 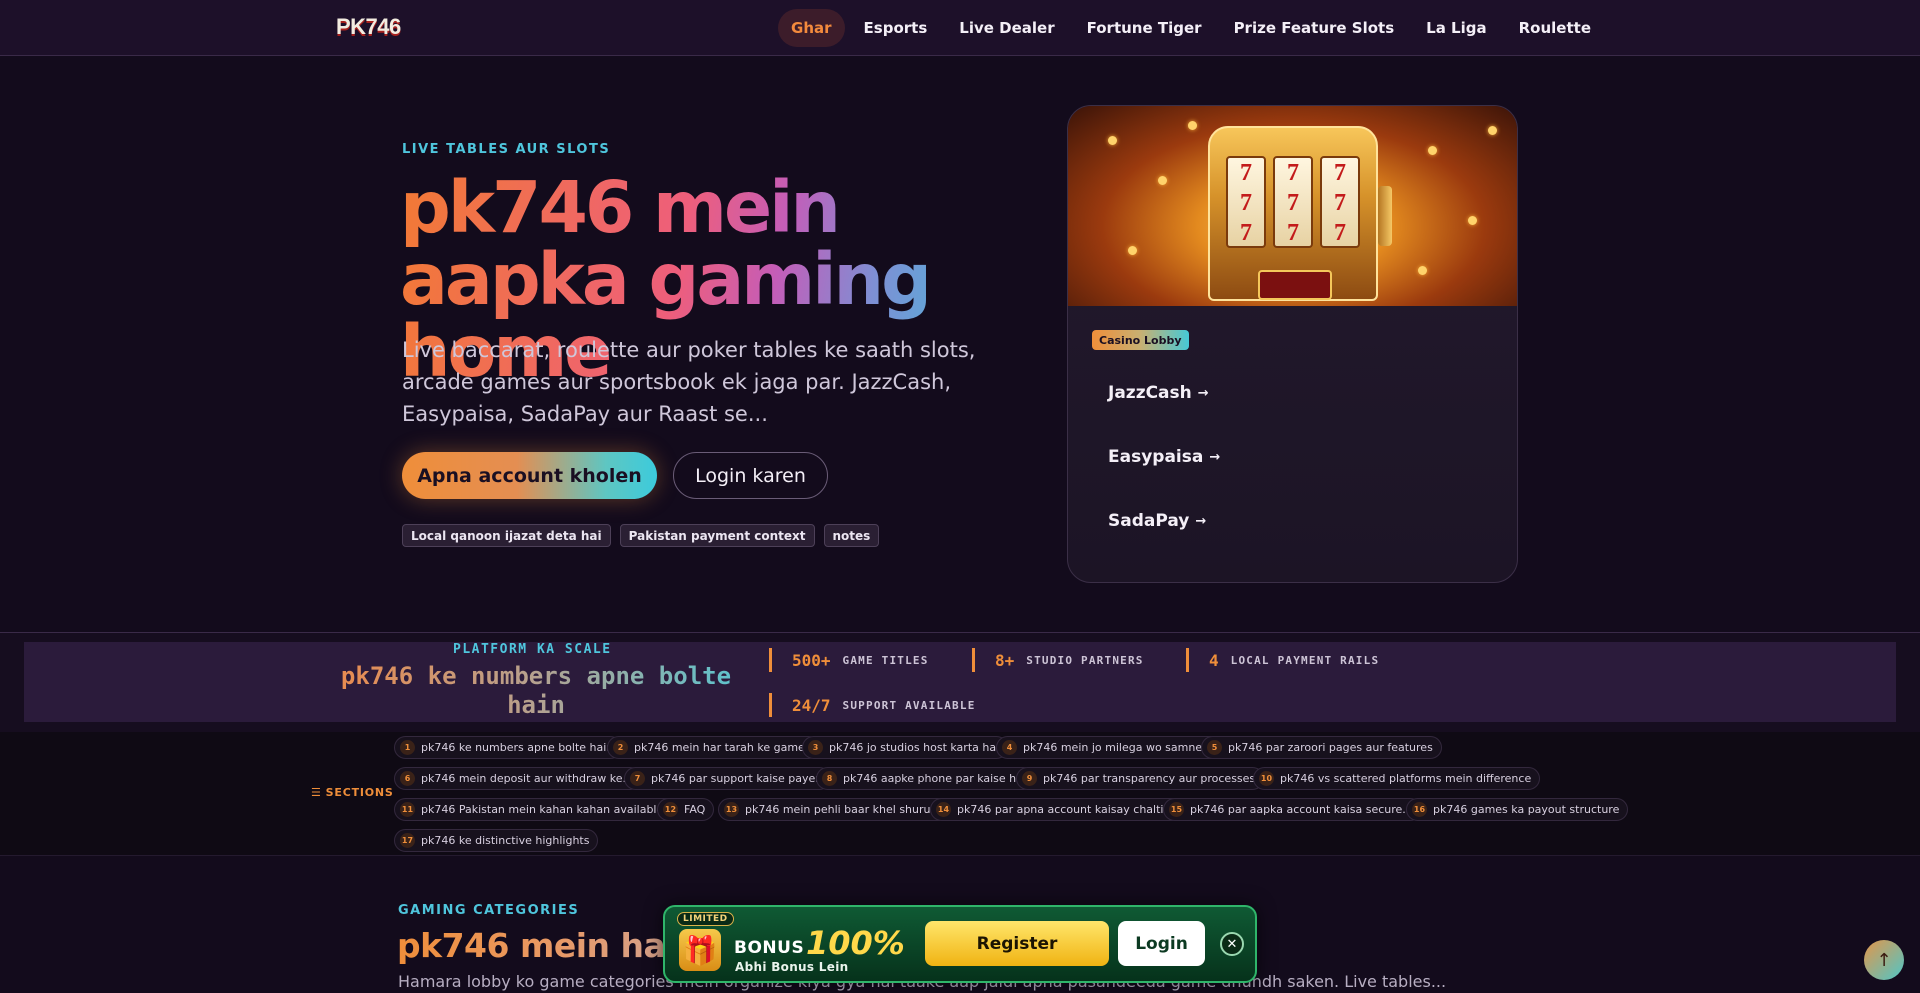 I want to click on nav-item-fortune-tiger: Fortune Tiger, so click(x=1144, y=28).